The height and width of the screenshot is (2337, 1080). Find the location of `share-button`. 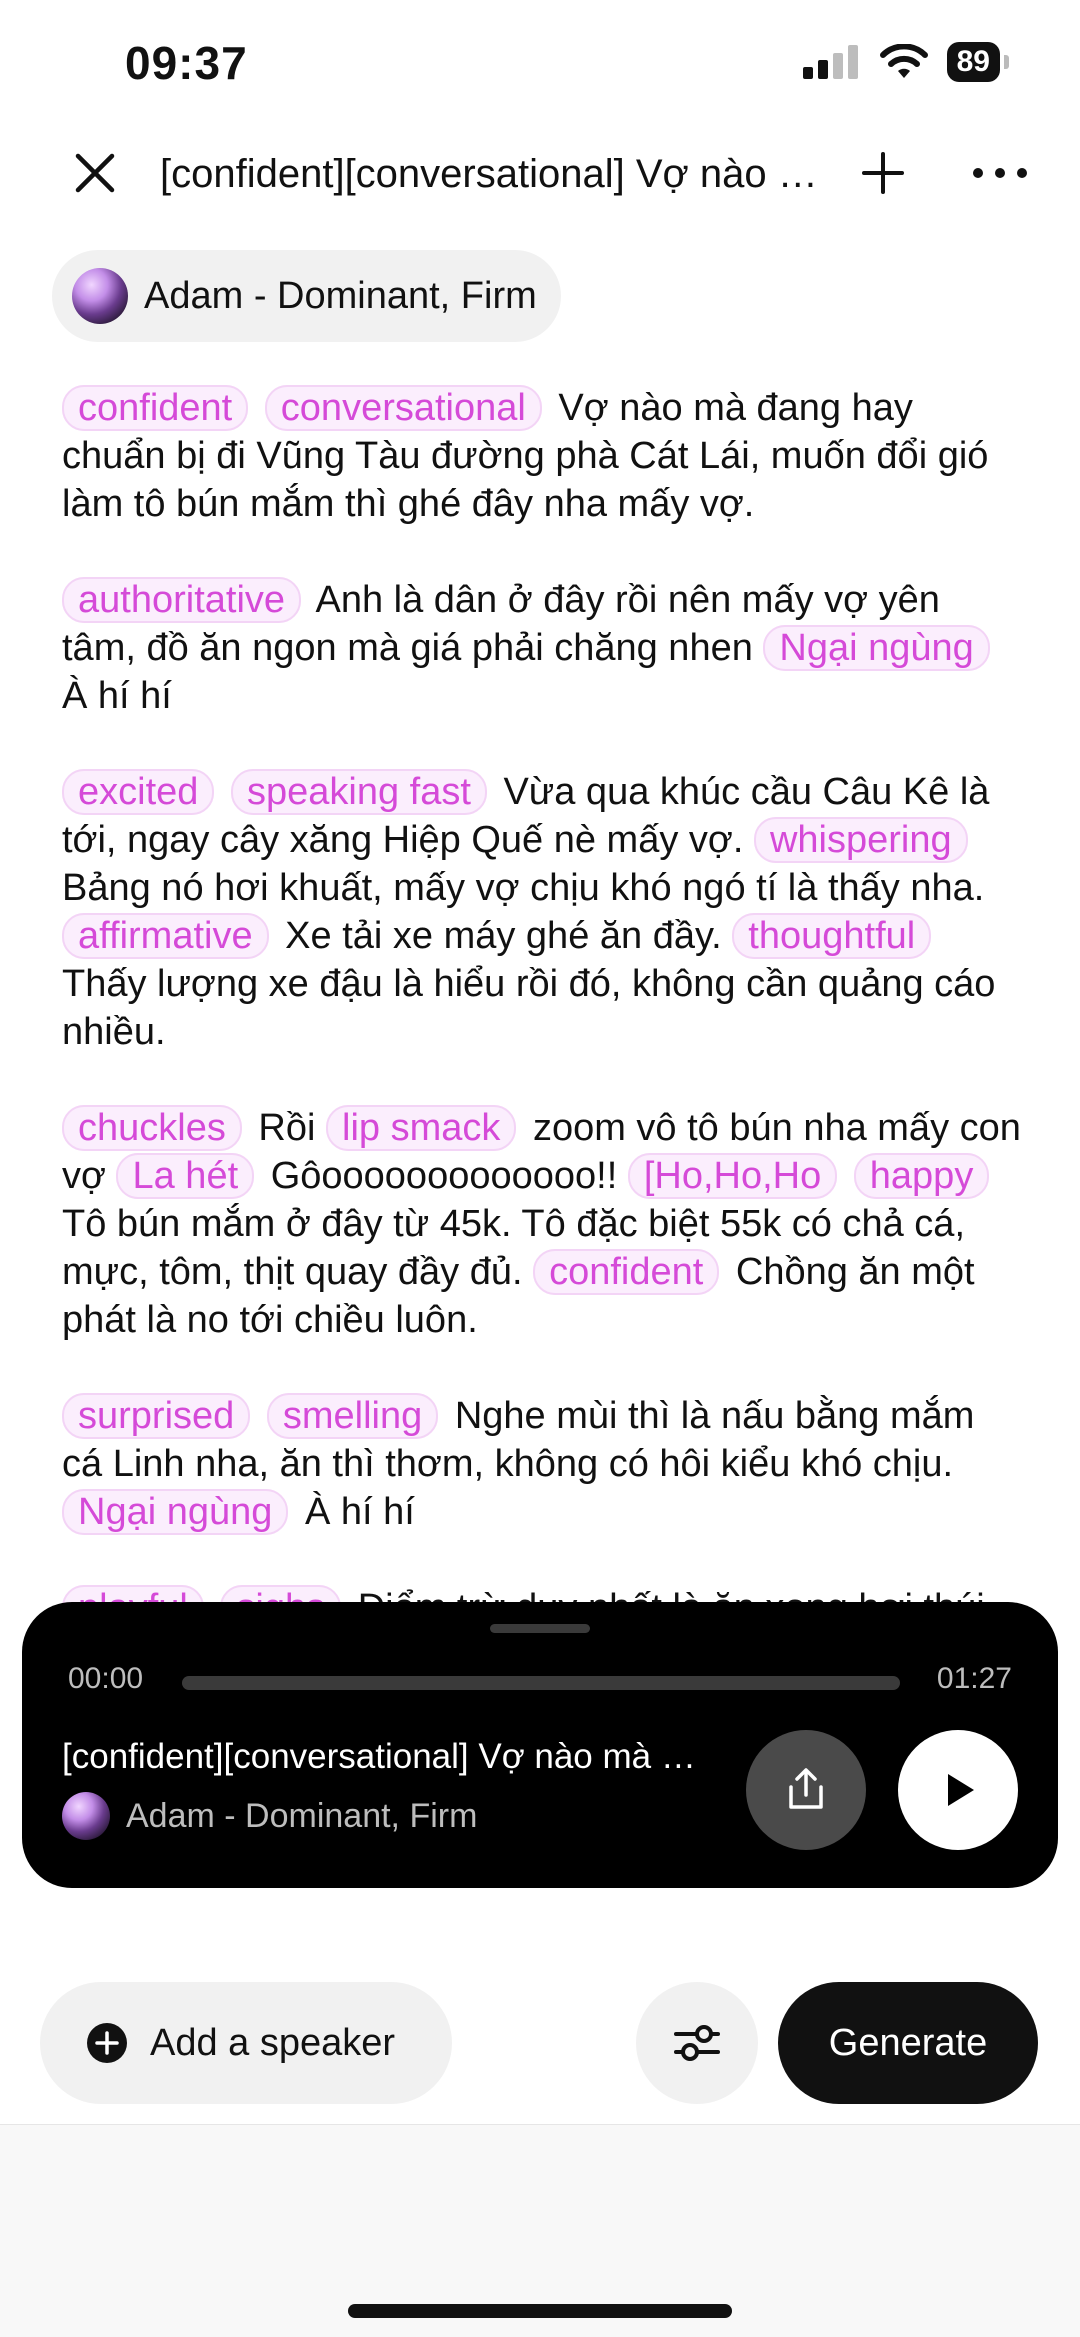

share-button is located at coordinates (806, 1790).